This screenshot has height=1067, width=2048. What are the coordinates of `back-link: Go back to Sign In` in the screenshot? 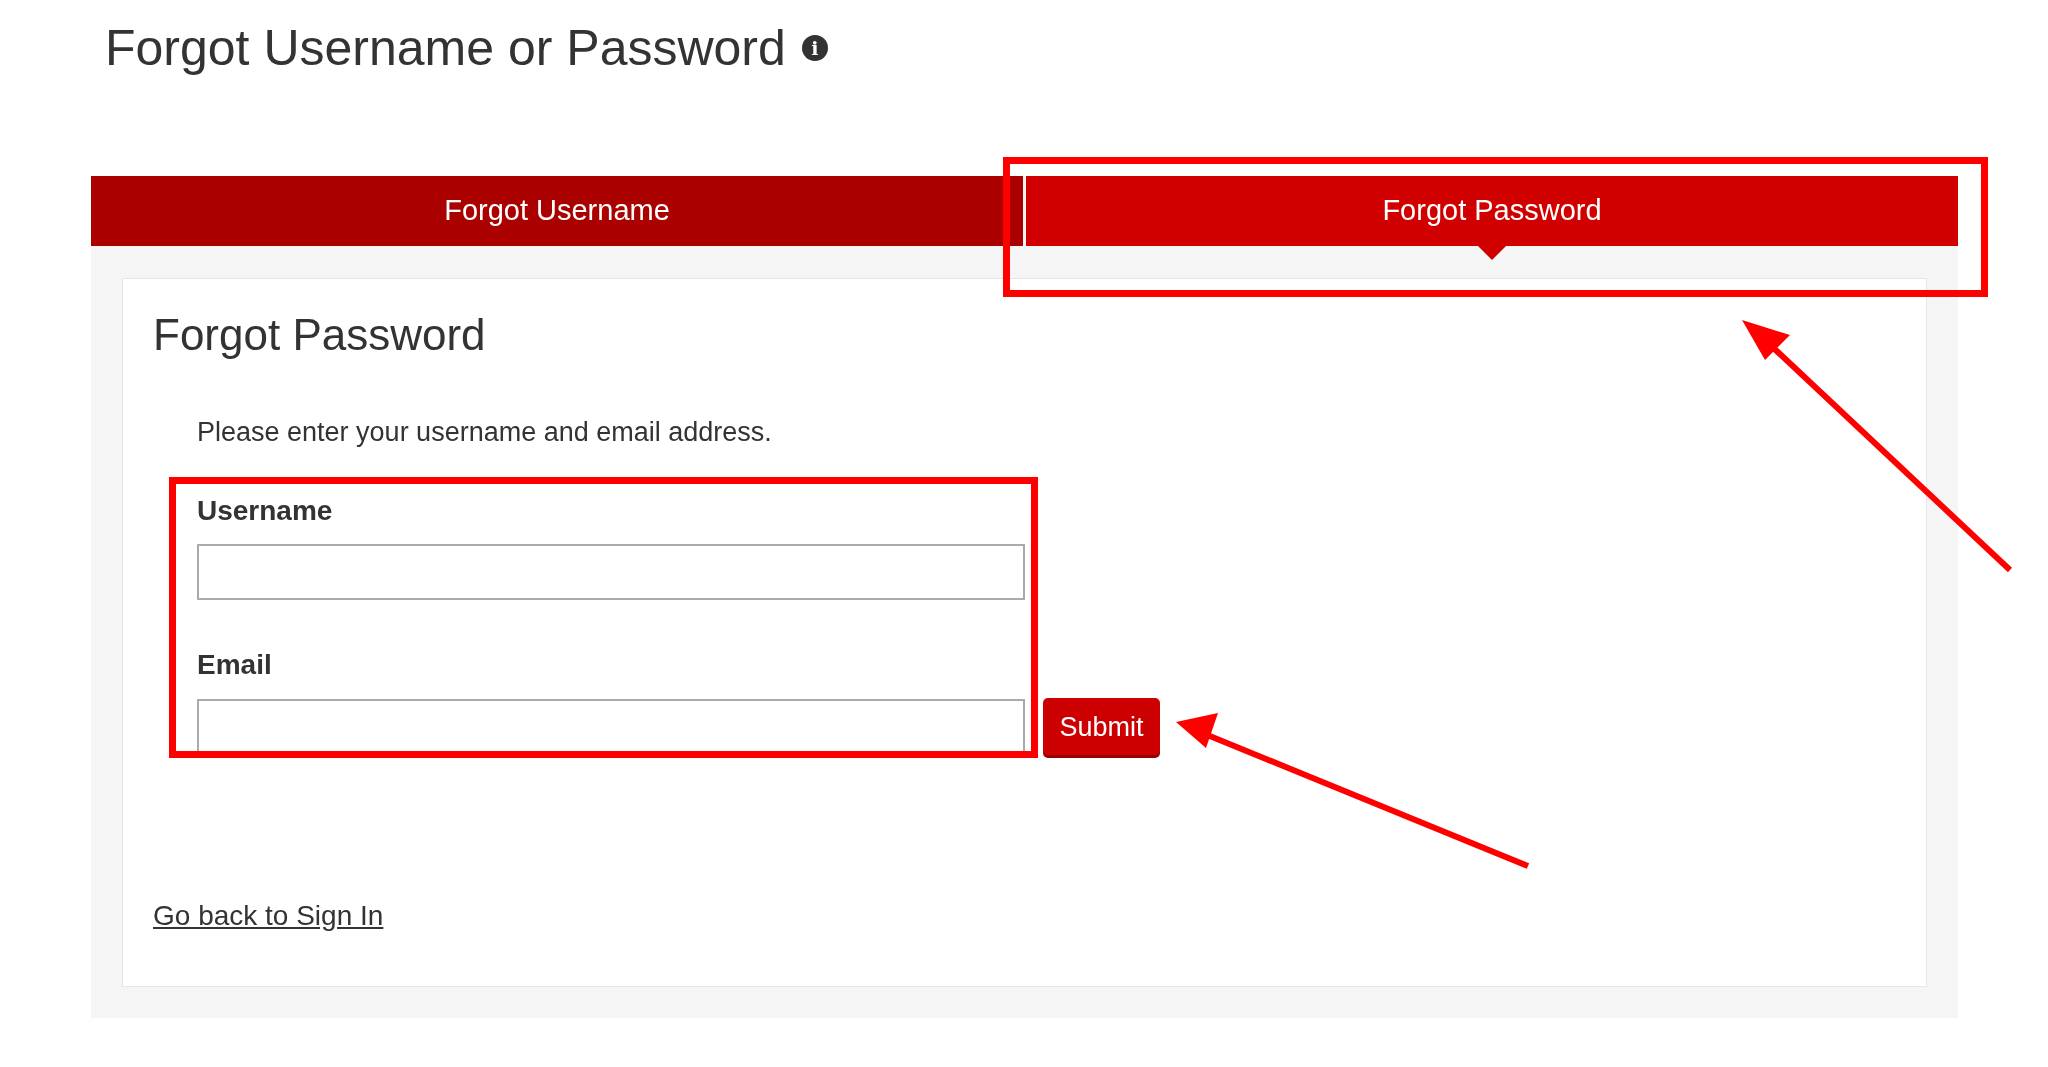 It's located at (268, 916).